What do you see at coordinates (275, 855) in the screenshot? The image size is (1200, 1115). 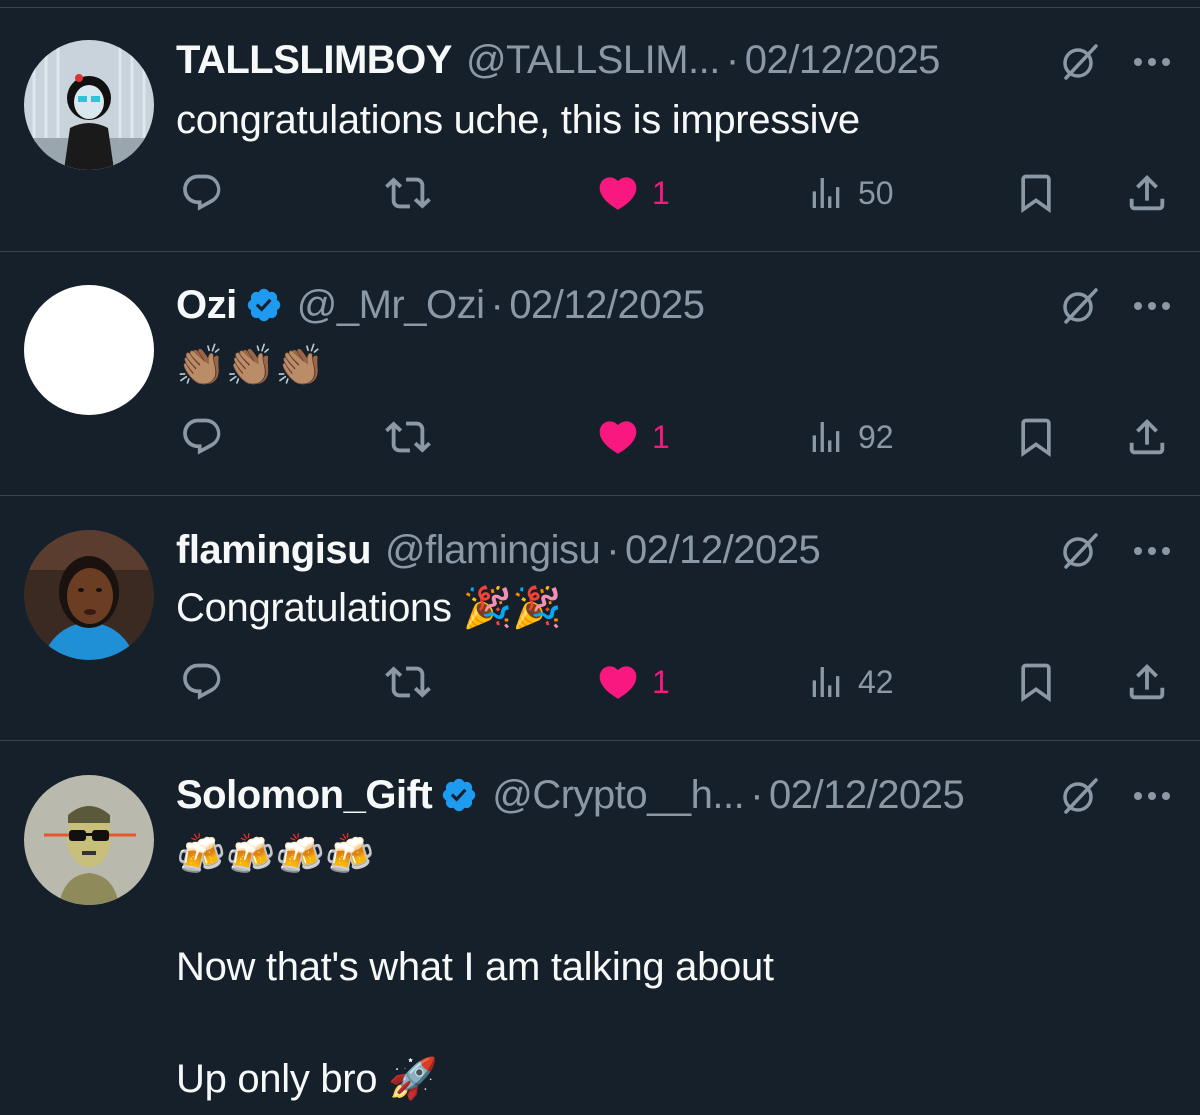 I see `tweet-text-line-1: 🍻🍻🍻🍻` at bounding box center [275, 855].